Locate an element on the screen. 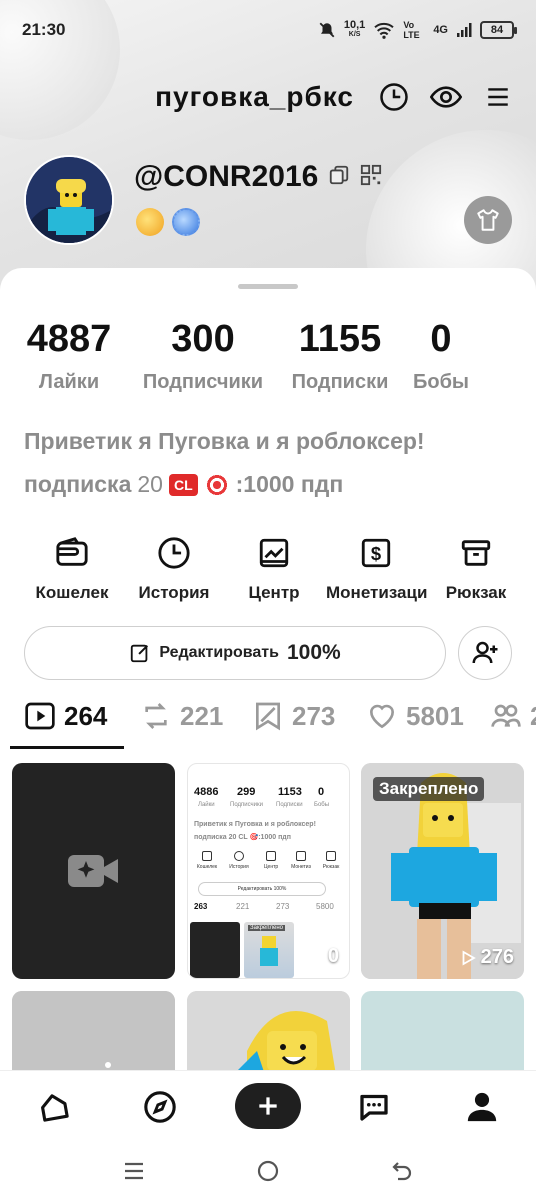  recent-apps-button is located at coordinates (134, 1171).